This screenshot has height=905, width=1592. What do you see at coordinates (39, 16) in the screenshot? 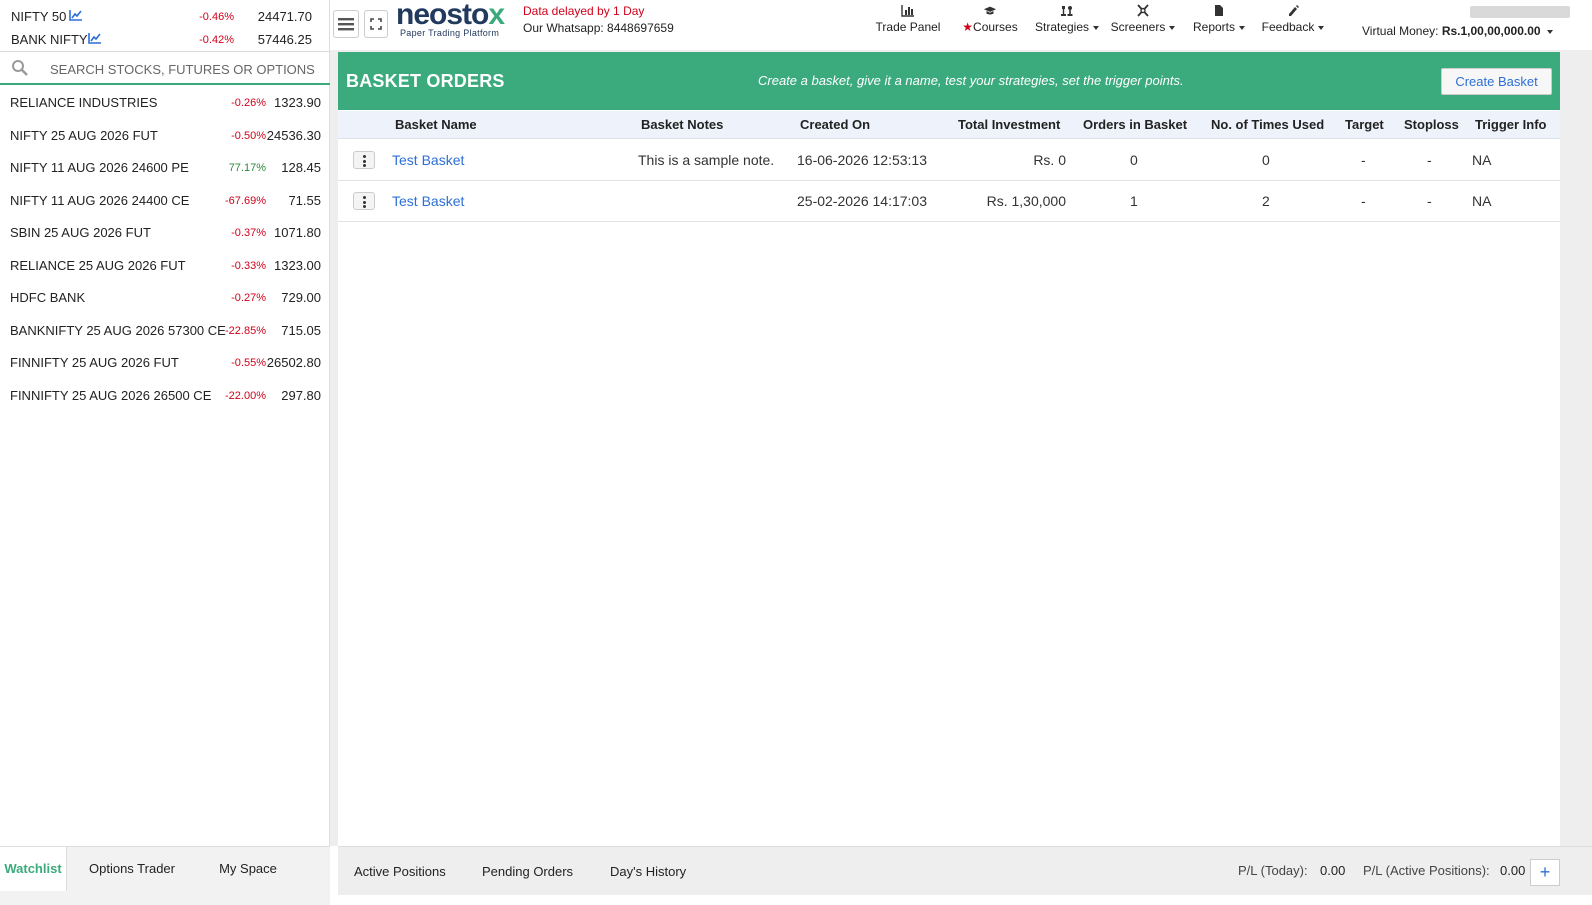
I see `index-name: NIFTY 50` at bounding box center [39, 16].